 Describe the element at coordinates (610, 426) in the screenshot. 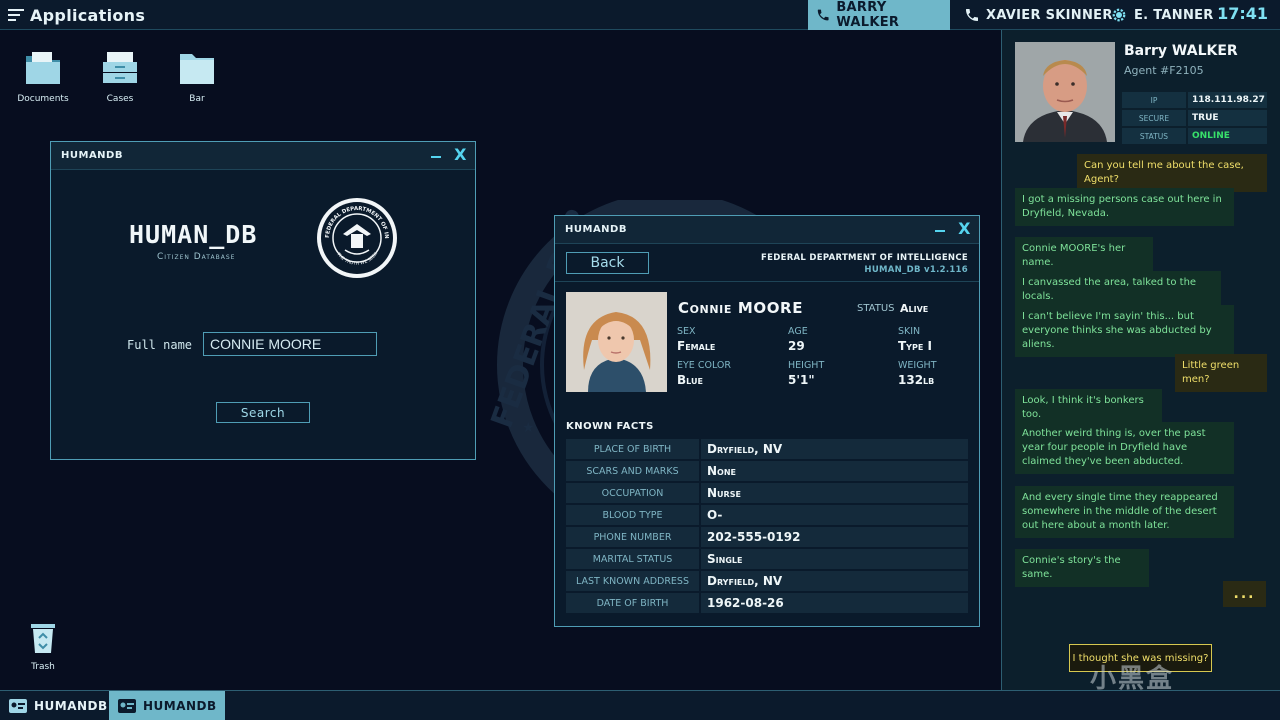

I see `known-facts-heading: KNOWN FACTS` at that location.